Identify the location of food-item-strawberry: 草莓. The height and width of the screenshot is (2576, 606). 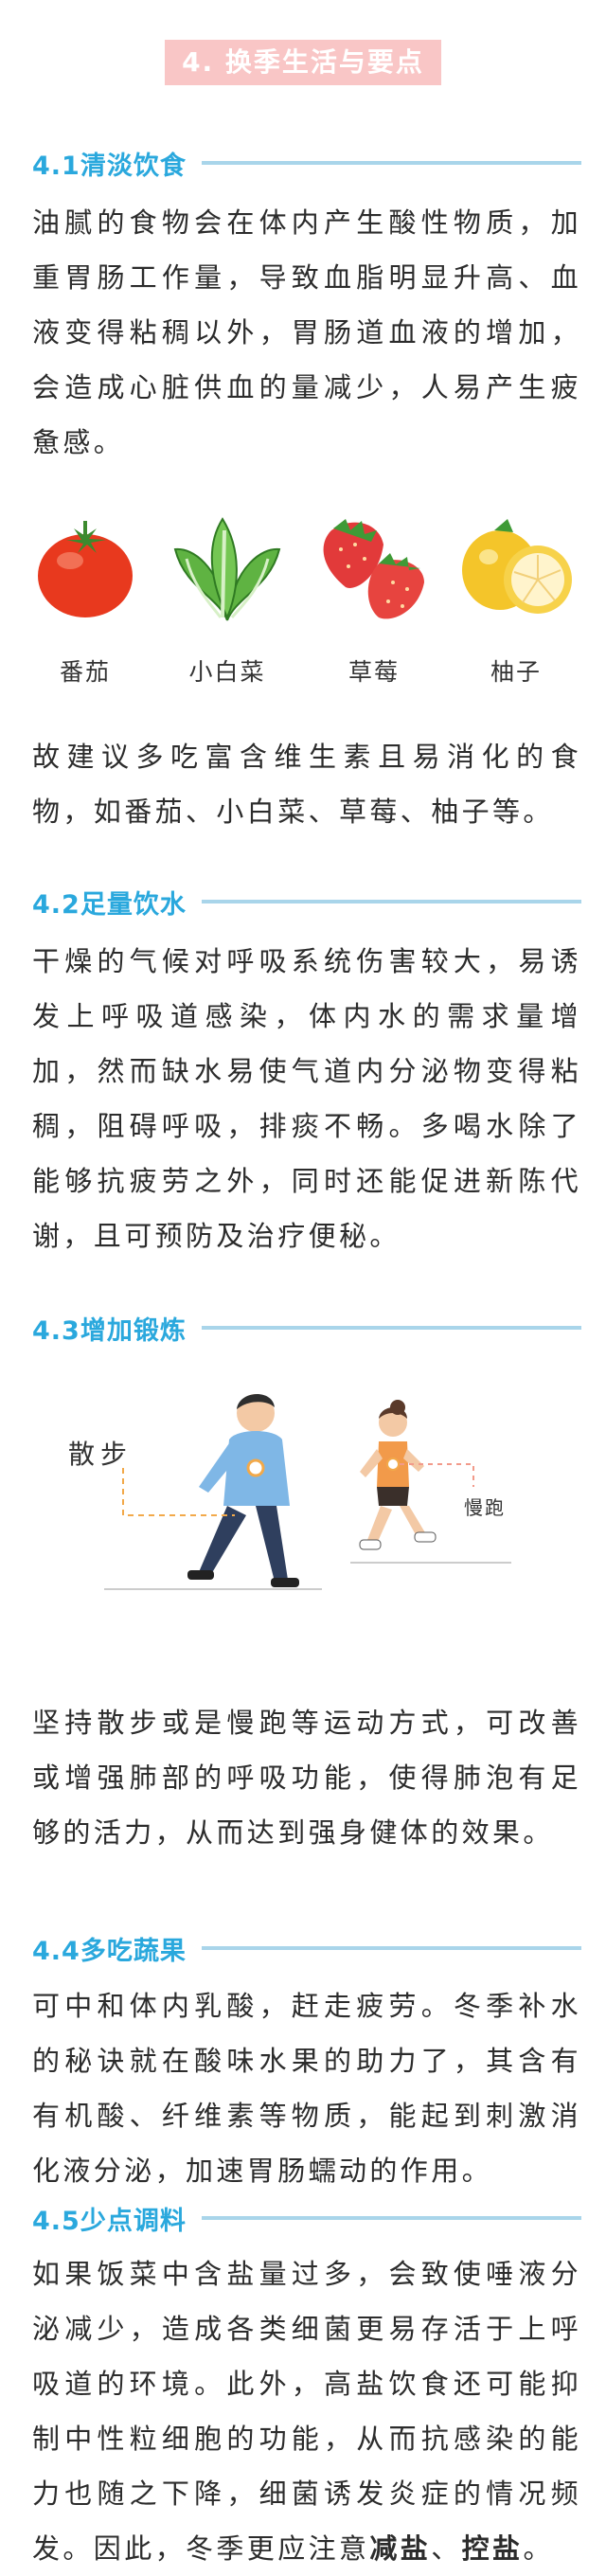
(374, 599).